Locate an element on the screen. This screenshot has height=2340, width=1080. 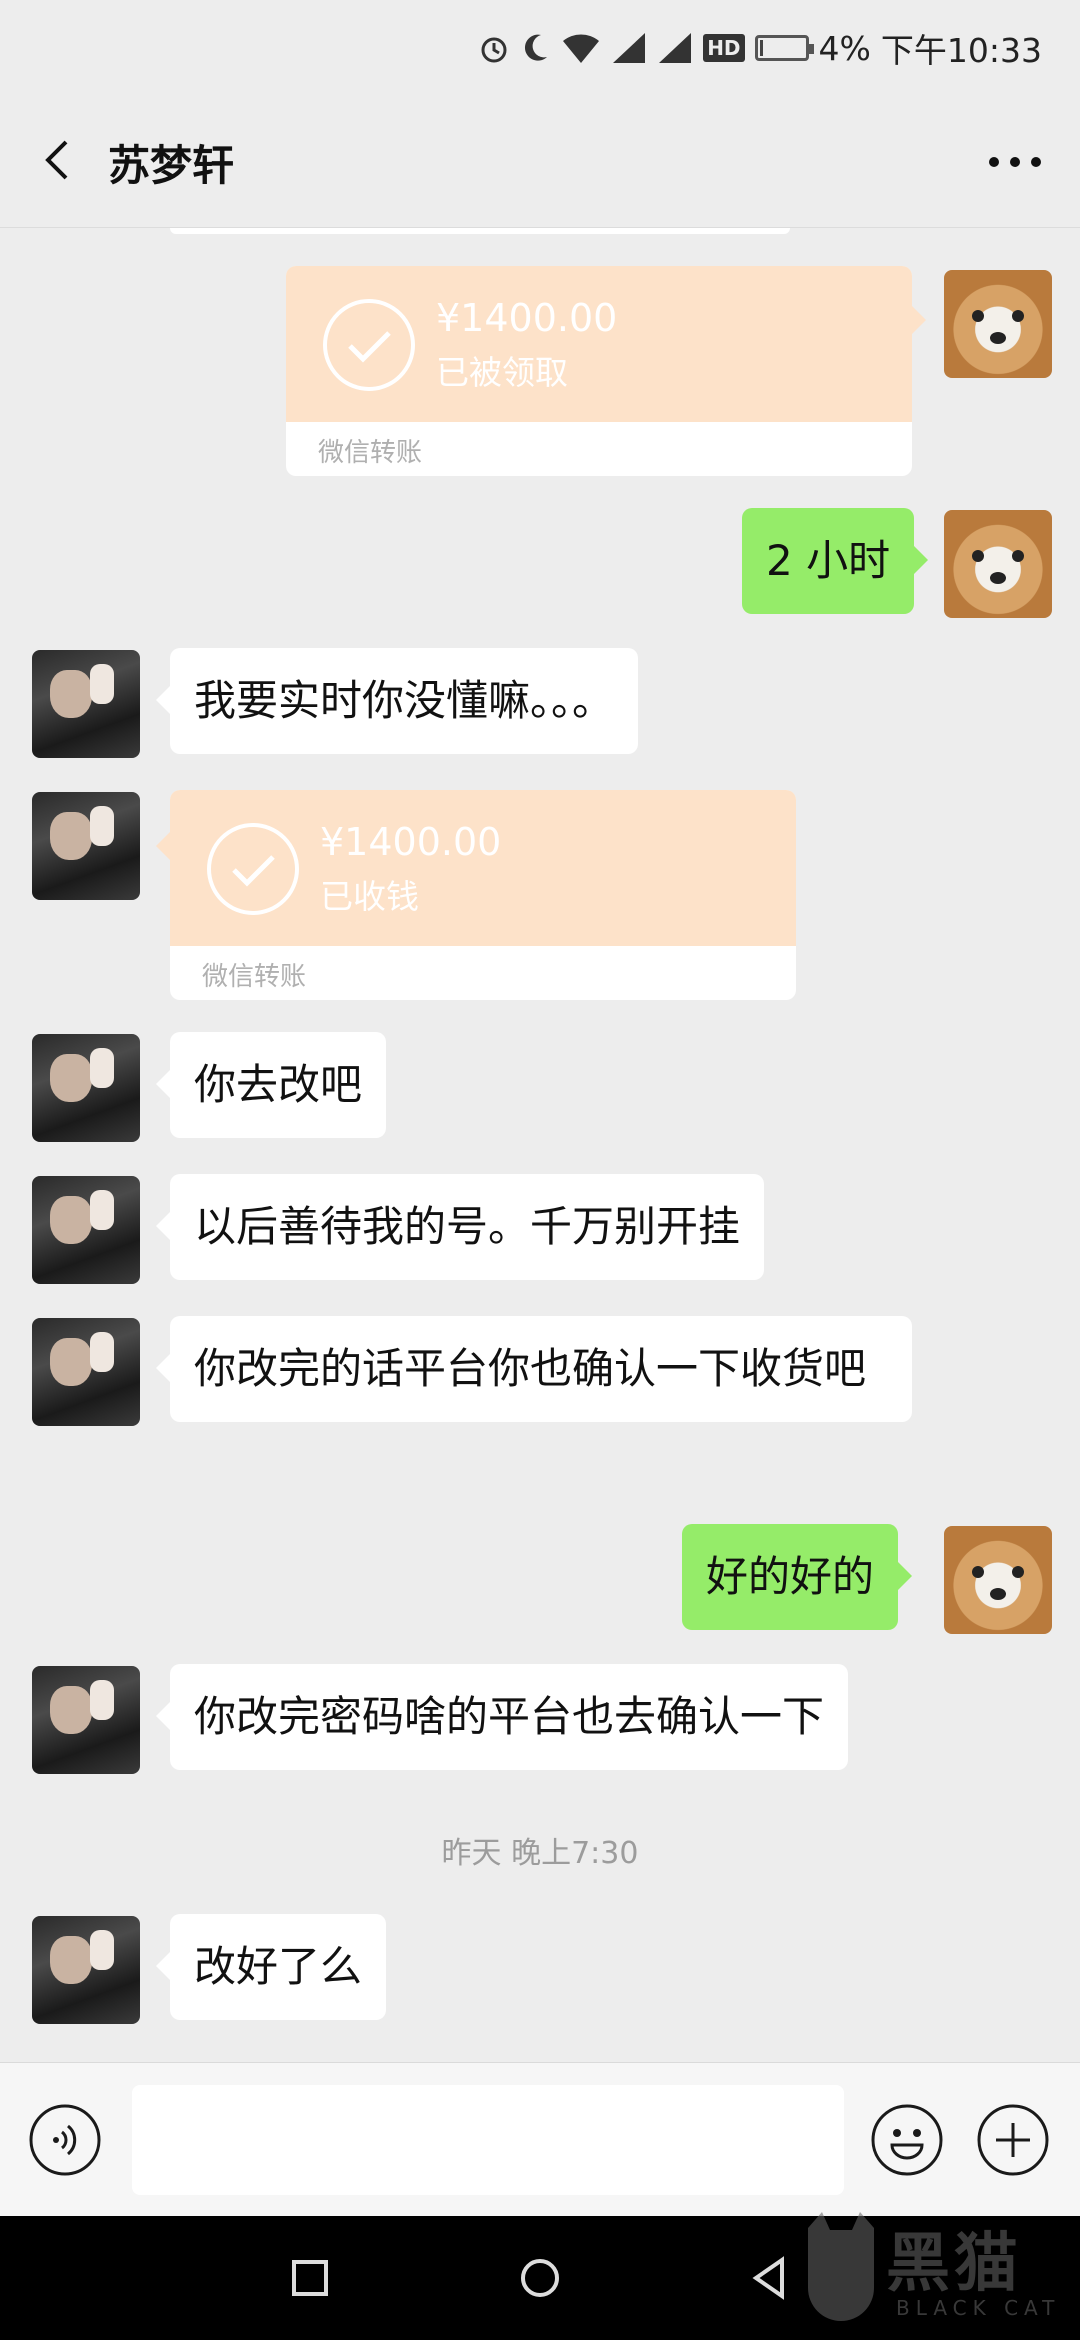
message-bubble-received: 以后善待我的号。千万别开挂 is located at coordinates (460, 1227).